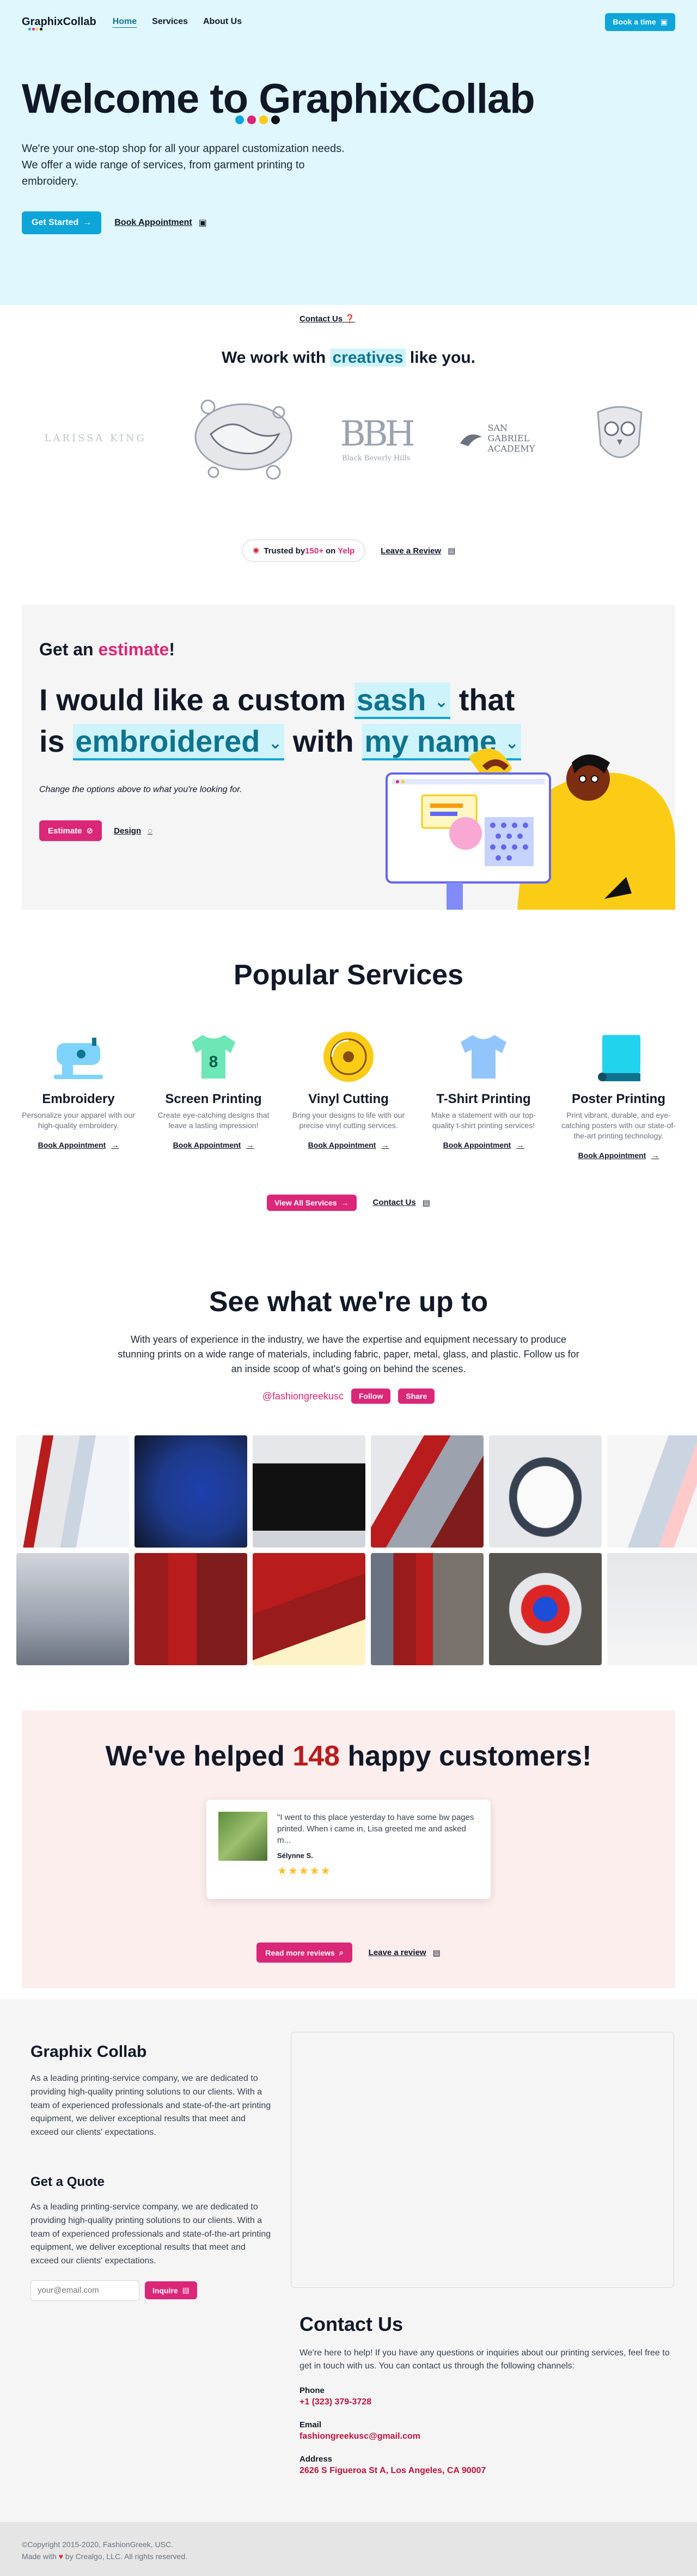  I want to click on nav-home: Home, so click(125, 22).